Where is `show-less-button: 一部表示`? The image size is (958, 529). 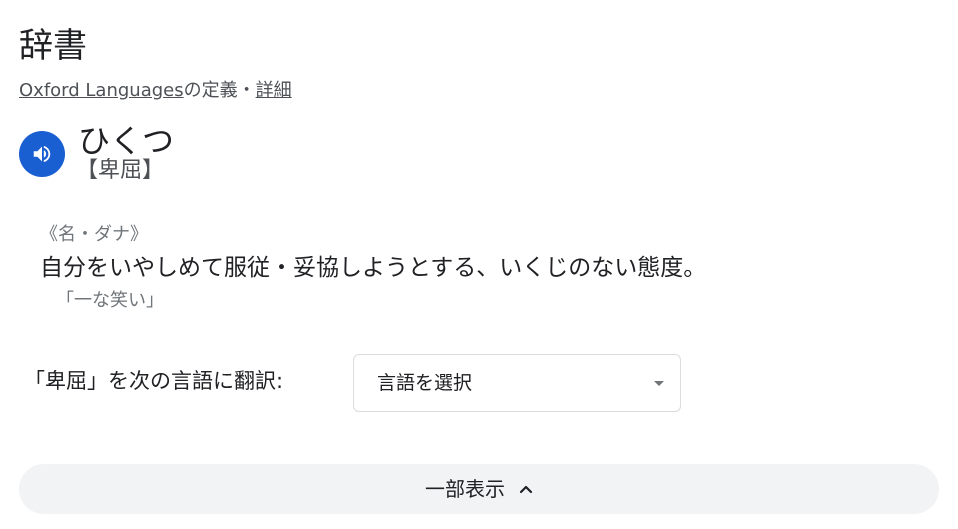
show-less-button: 一部表示 is located at coordinates (479, 489).